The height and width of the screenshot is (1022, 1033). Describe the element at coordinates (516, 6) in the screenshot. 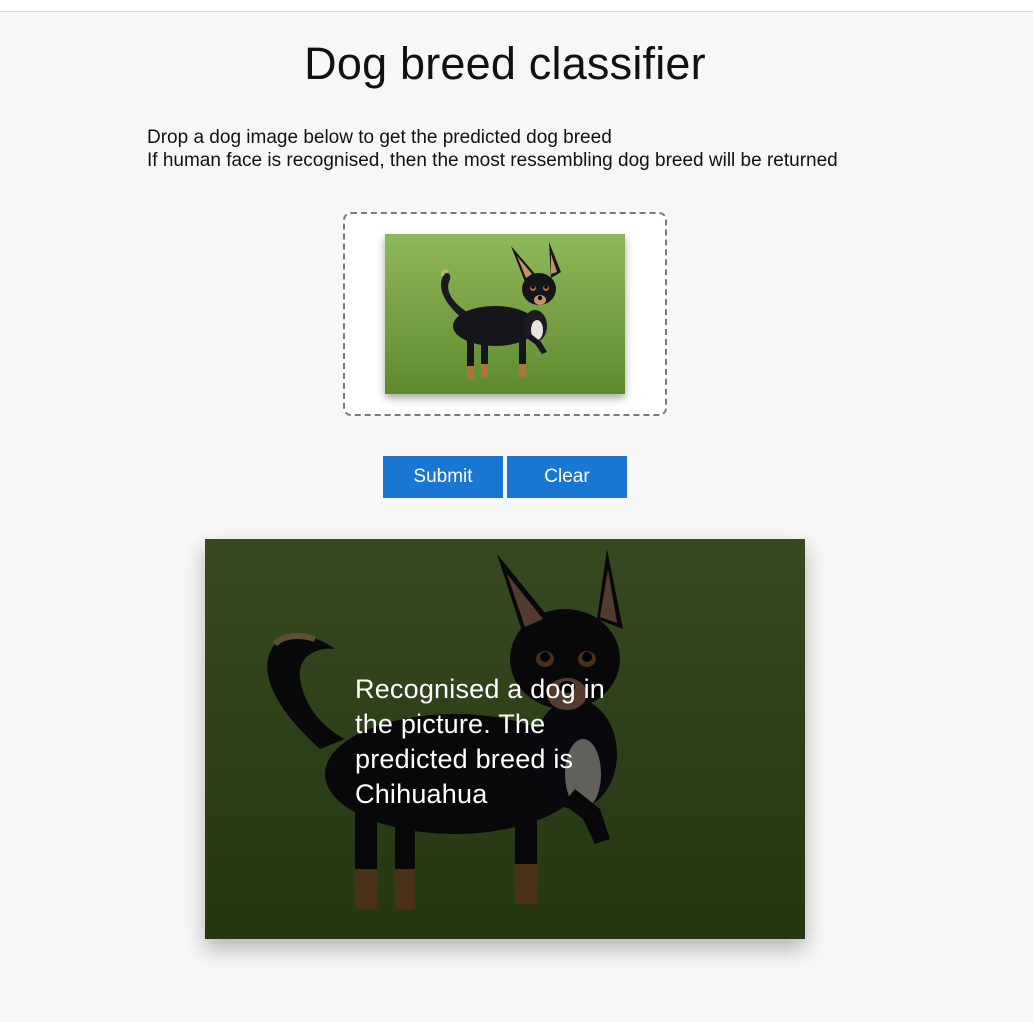

I see `browser-bookmarks-strip` at that location.